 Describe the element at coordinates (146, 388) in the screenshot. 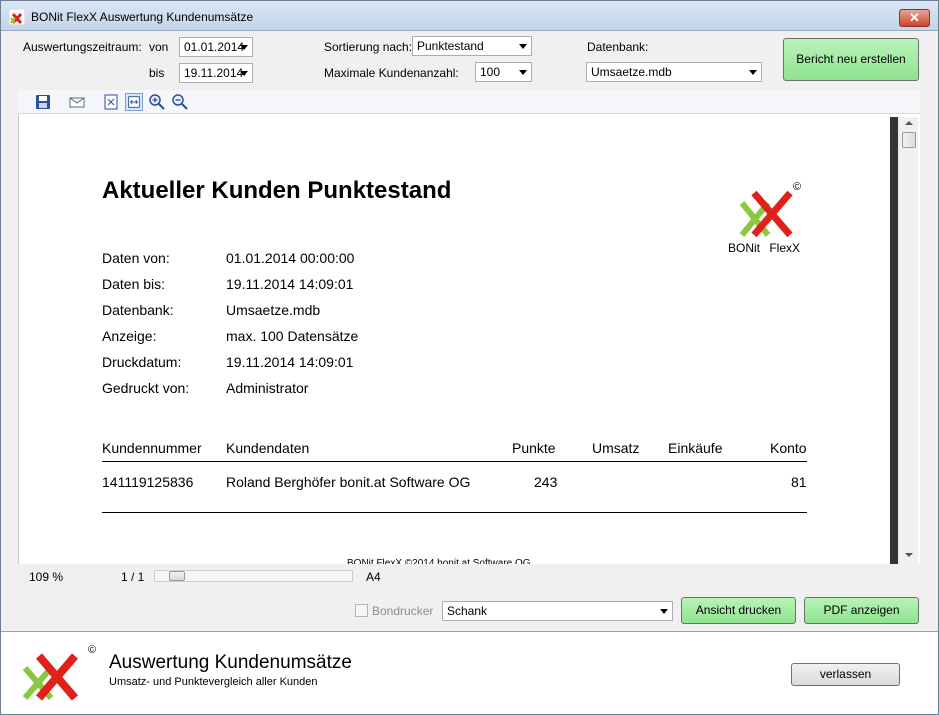

I see `info-label: Gedruckt von:` at that location.